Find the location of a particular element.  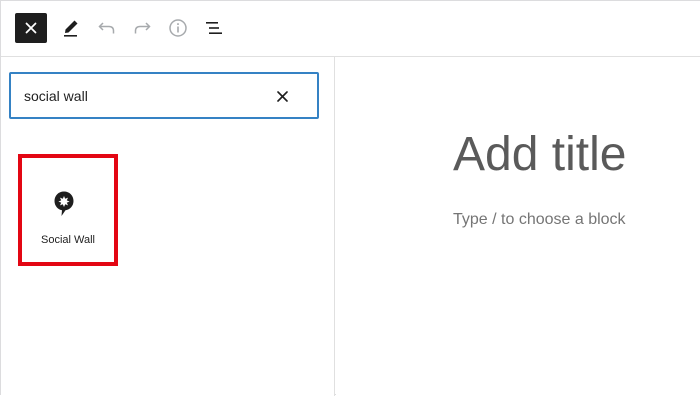

pencil-icon is located at coordinates (71, 28).